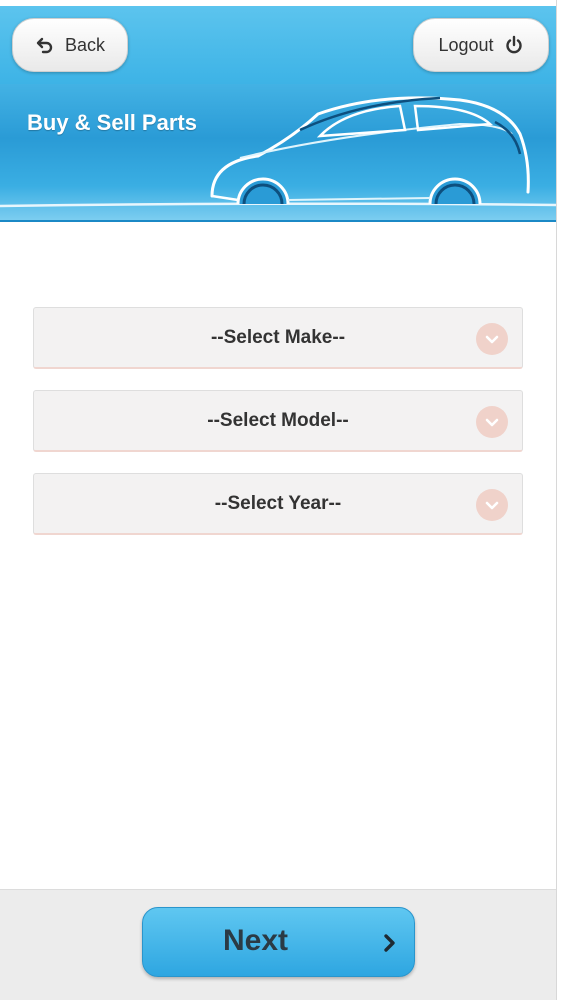 The width and height of the screenshot is (563, 1000). I want to click on select-model-label: --Select Model--, so click(278, 420).